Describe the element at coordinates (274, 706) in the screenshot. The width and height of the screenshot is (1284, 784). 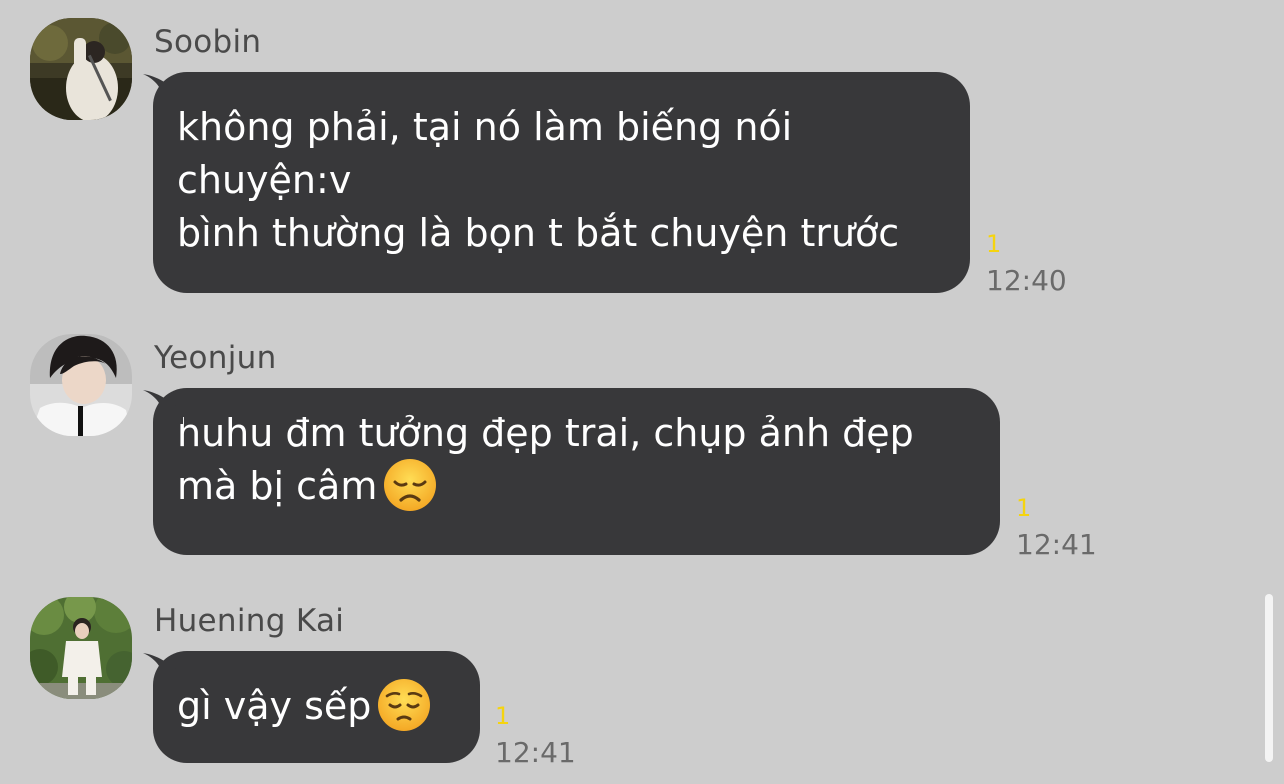
I see `message-text: gì vậy sếp` at that location.